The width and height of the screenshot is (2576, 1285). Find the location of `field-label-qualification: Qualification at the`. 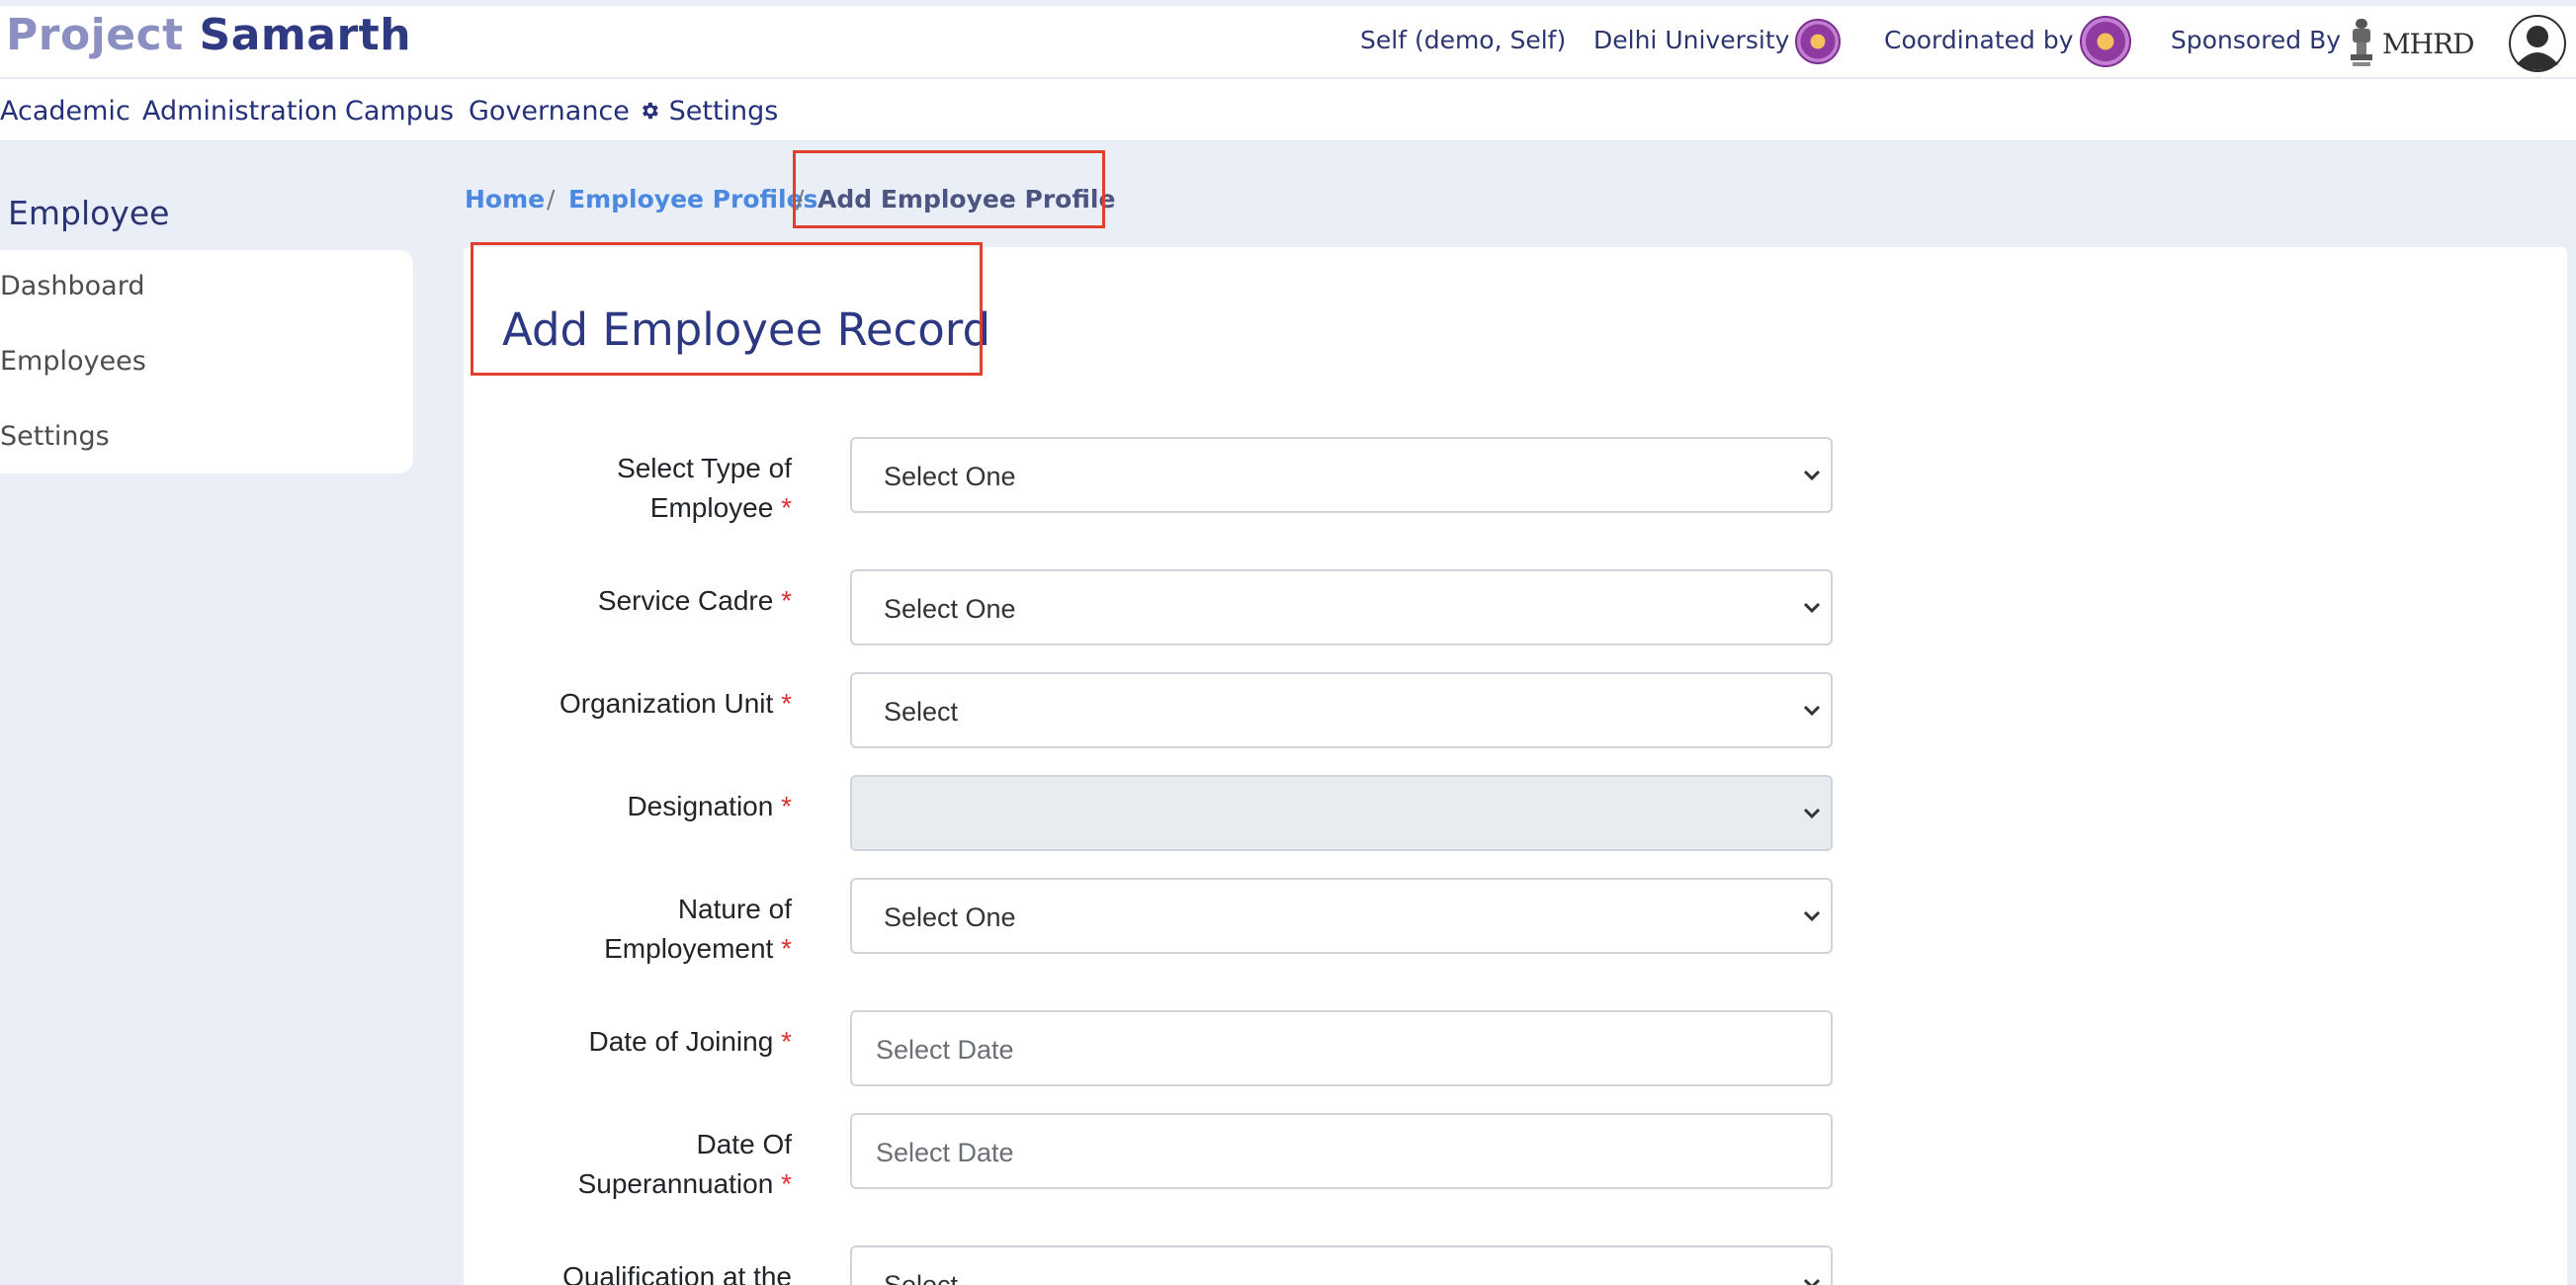

field-label-qualification: Qualification at the is located at coordinates (629, 1271).